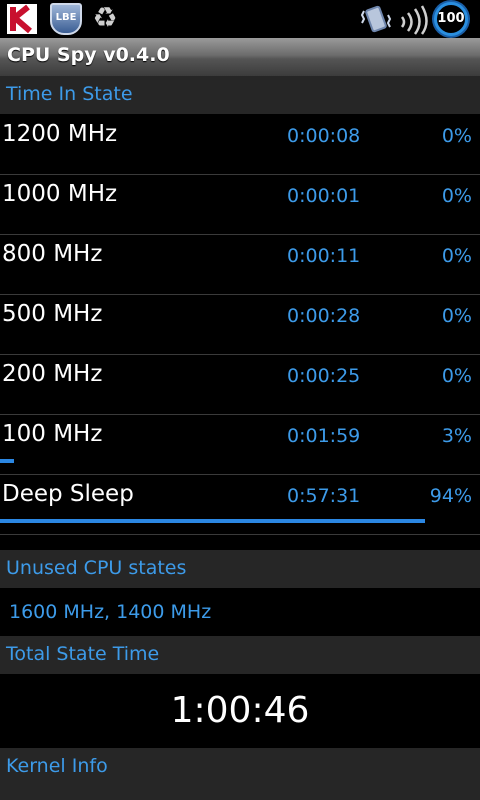 The height and width of the screenshot is (800, 480). I want to click on signal-icon, so click(414, 20).